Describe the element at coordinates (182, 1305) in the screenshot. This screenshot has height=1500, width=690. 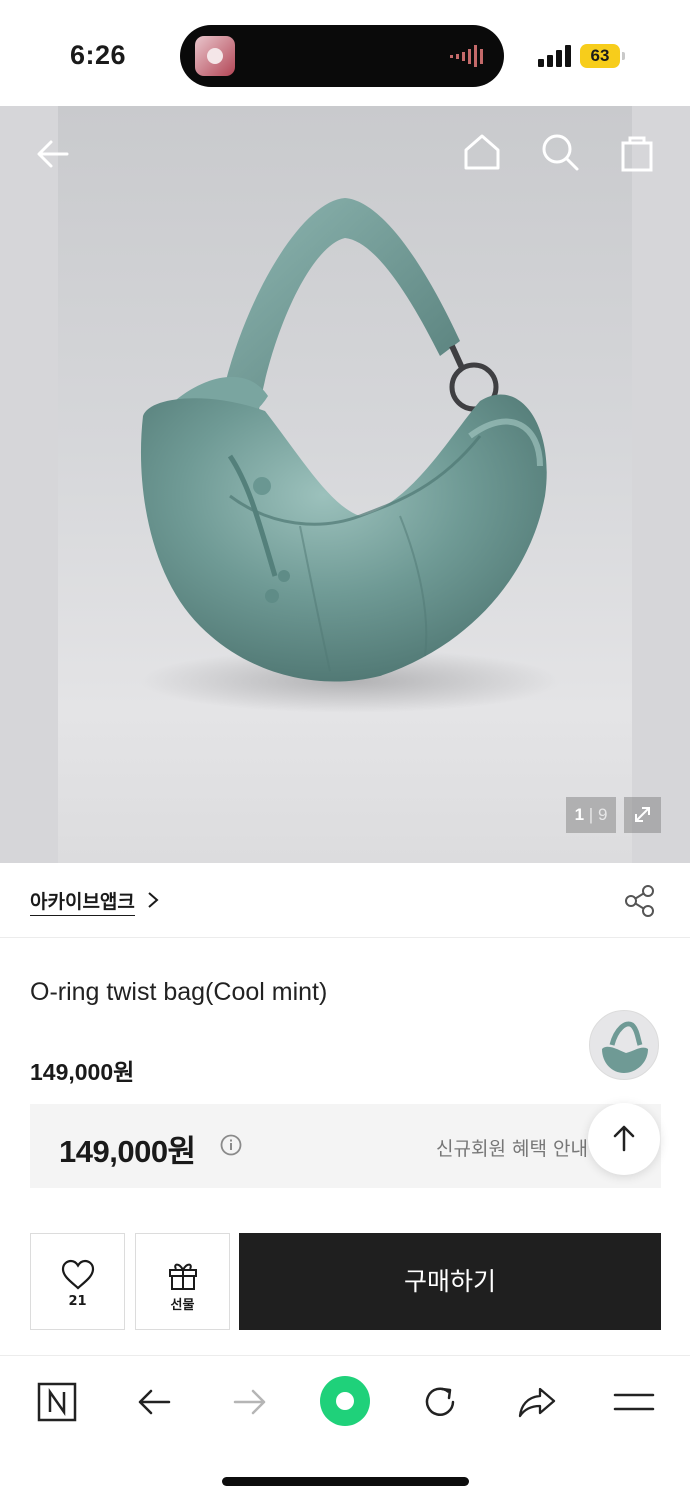
I see `gift-label: 선물` at that location.